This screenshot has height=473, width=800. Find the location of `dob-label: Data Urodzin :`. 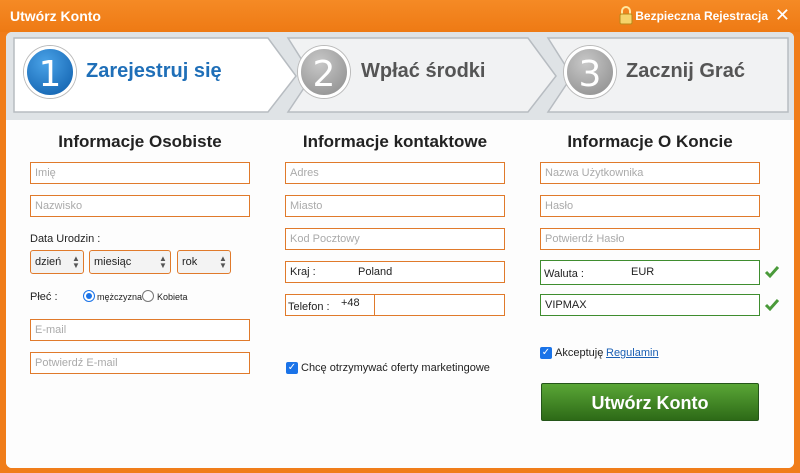

dob-label: Data Urodzin : is located at coordinates (65, 239).